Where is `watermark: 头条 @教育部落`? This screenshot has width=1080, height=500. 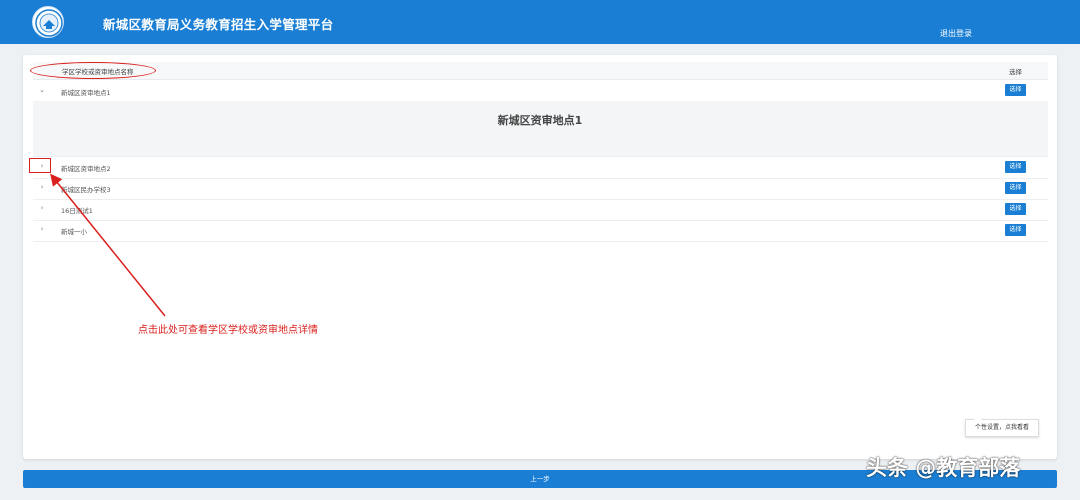
watermark: 头条 @教育部落 is located at coordinates (943, 468).